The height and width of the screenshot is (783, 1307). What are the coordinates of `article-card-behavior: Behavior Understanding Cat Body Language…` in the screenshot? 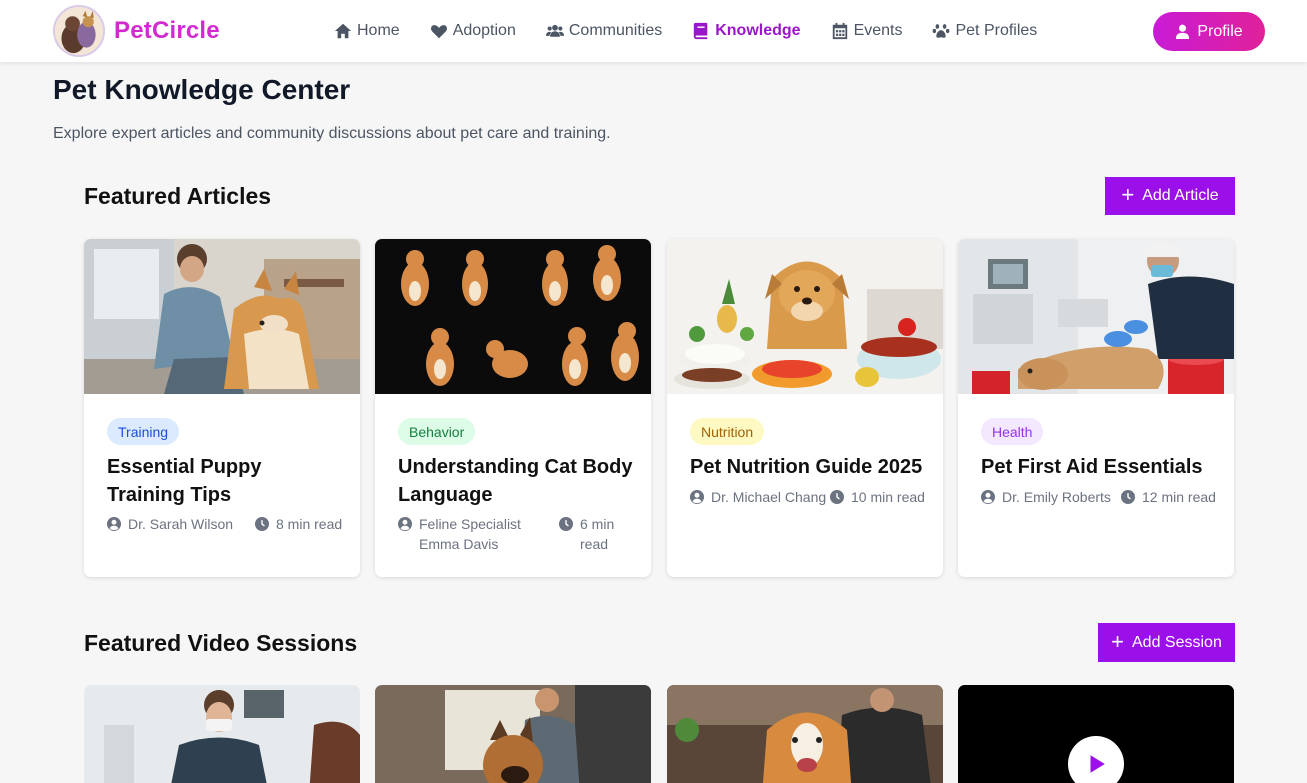 It's located at (513, 408).